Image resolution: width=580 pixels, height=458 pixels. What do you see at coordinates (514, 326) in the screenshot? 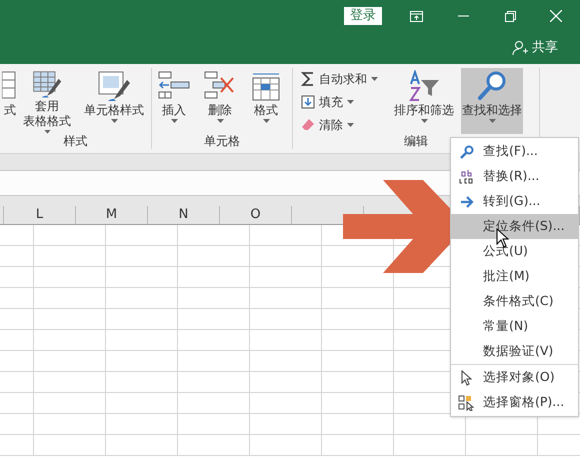
I see `menu-item: 常量(N)` at bounding box center [514, 326].